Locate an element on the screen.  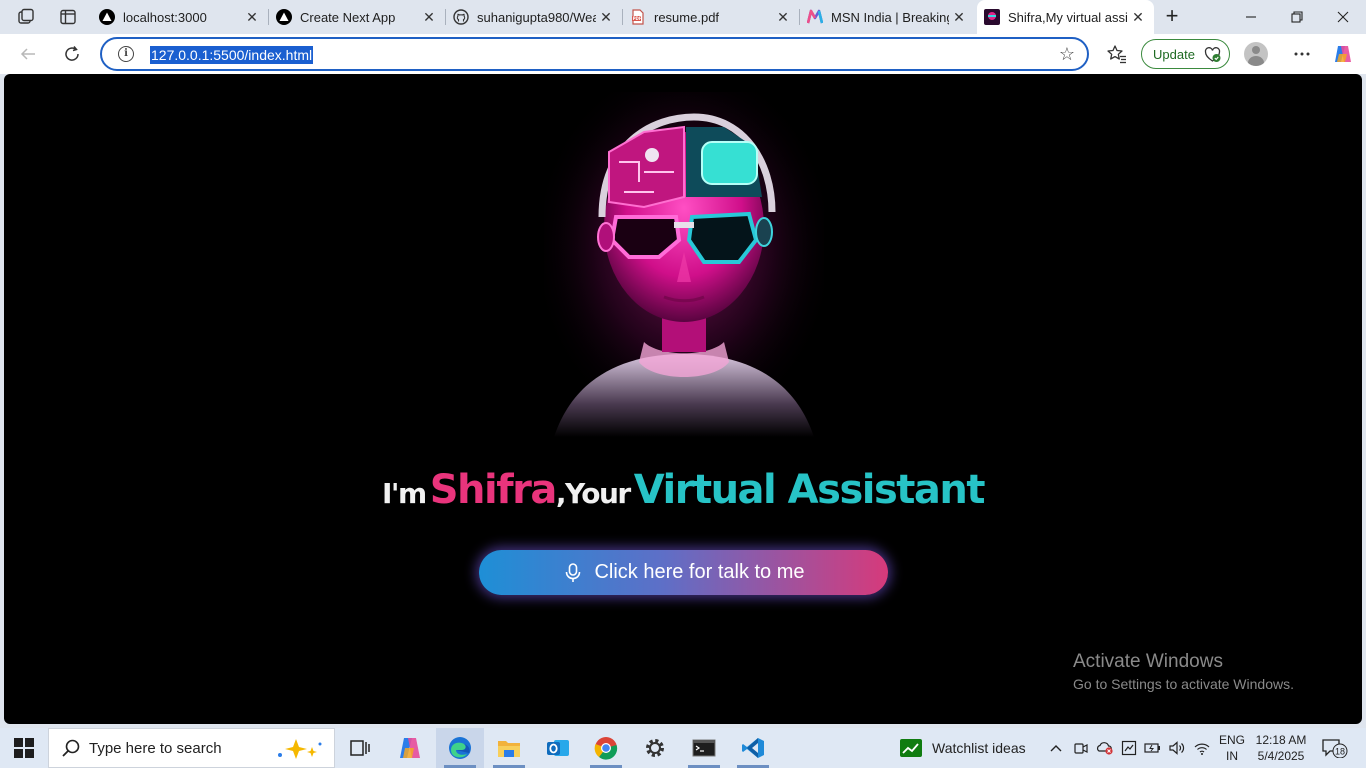
tab-create-next-app: Create Next App ✕ is located at coordinates (357, 17).